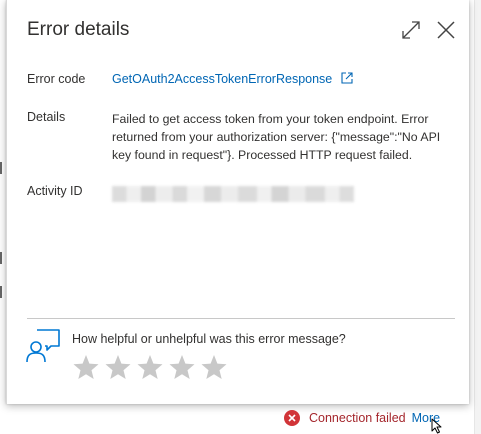 The image size is (481, 434). What do you see at coordinates (222, 79) in the screenshot?
I see `error-code-link: GetOAuth2AccessTokenErrorResponse` at bounding box center [222, 79].